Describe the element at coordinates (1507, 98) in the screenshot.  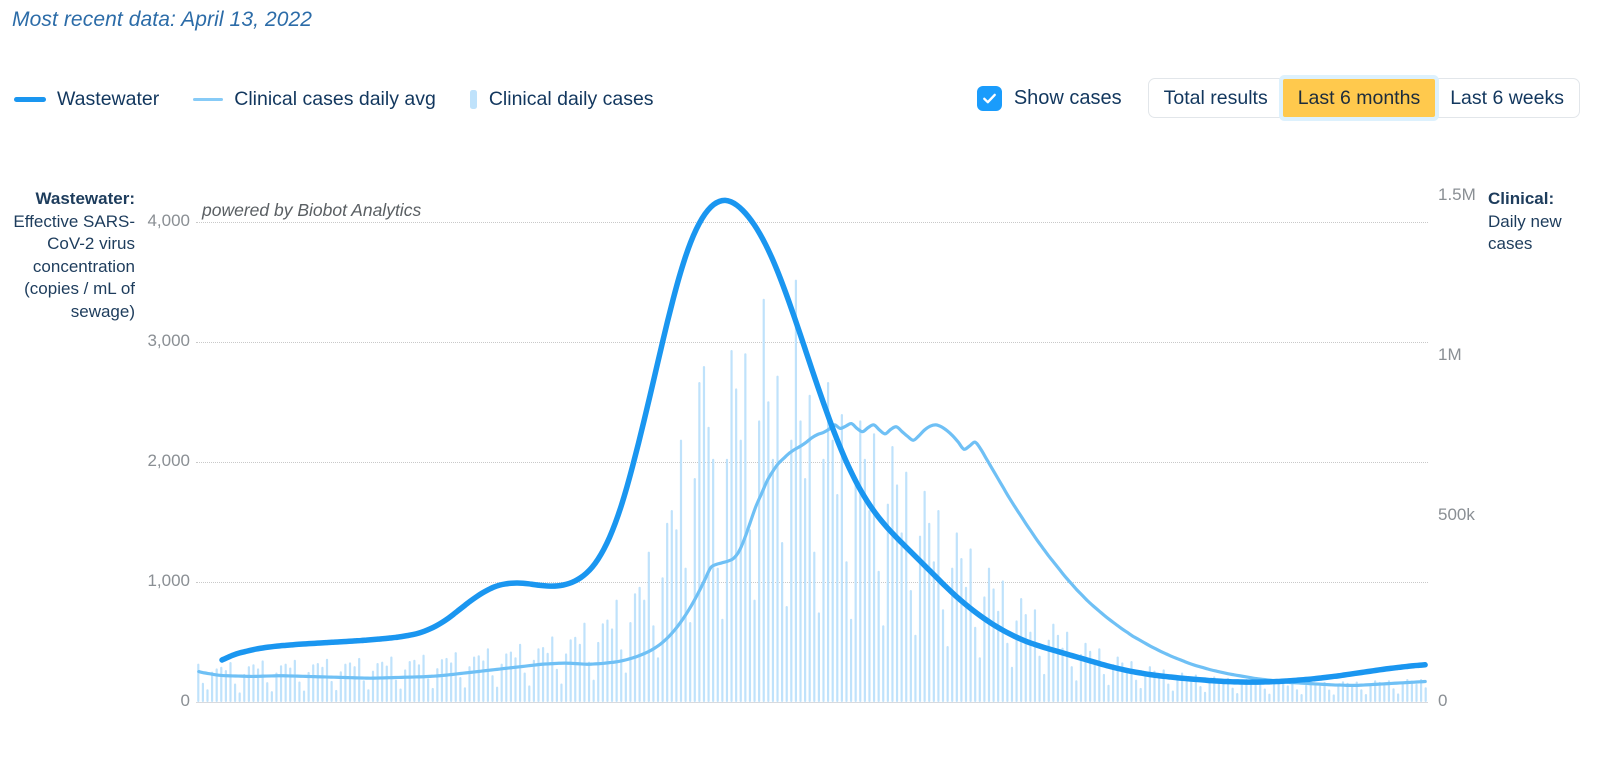
I see `range-button-last-6-weeks: Last 6 weeks` at that location.